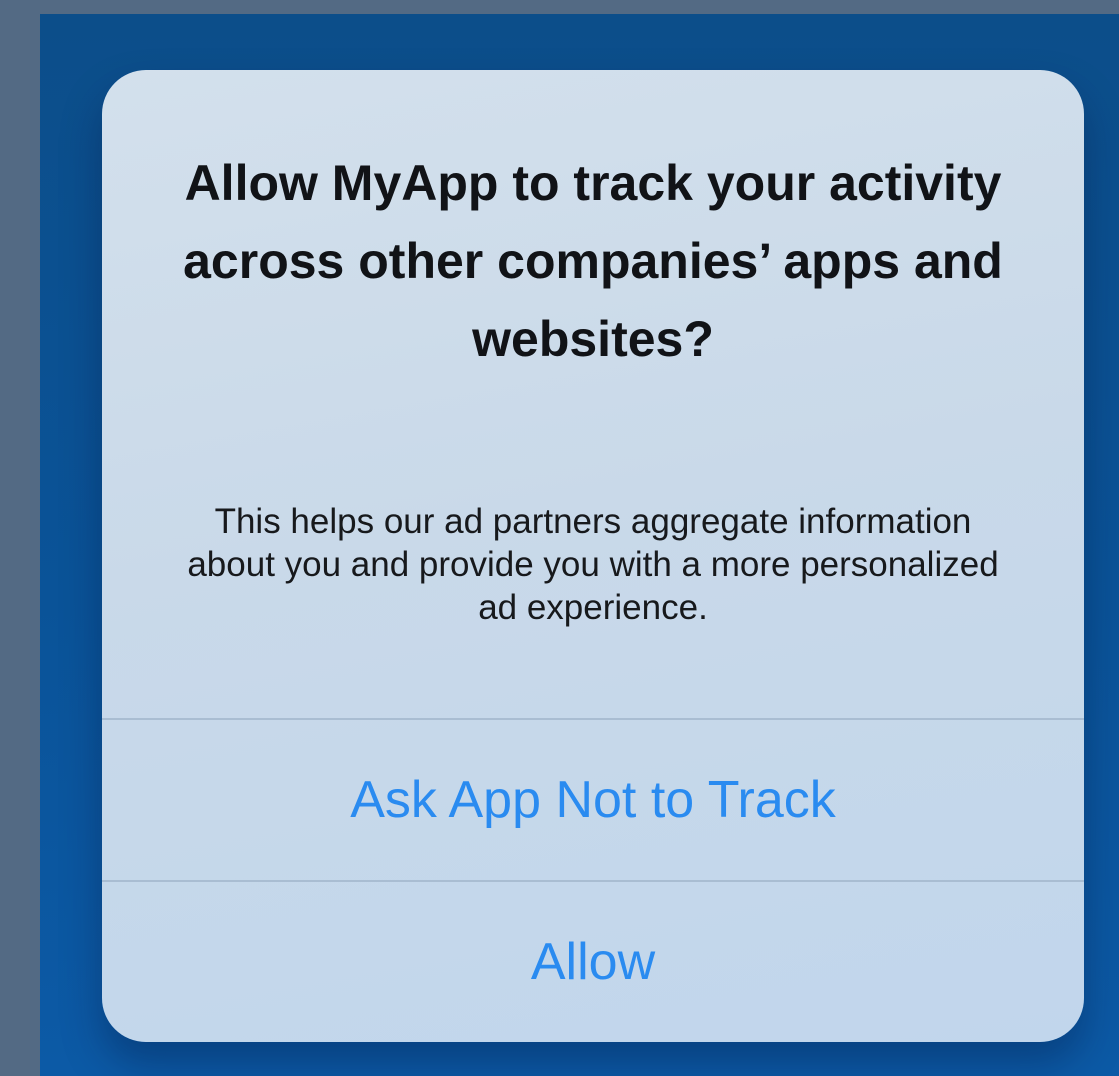 This screenshot has width=1119, height=1076. What do you see at coordinates (593, 962) in the screenshot?
I see `allow-button: Allow` at bounding box center [593, 962].